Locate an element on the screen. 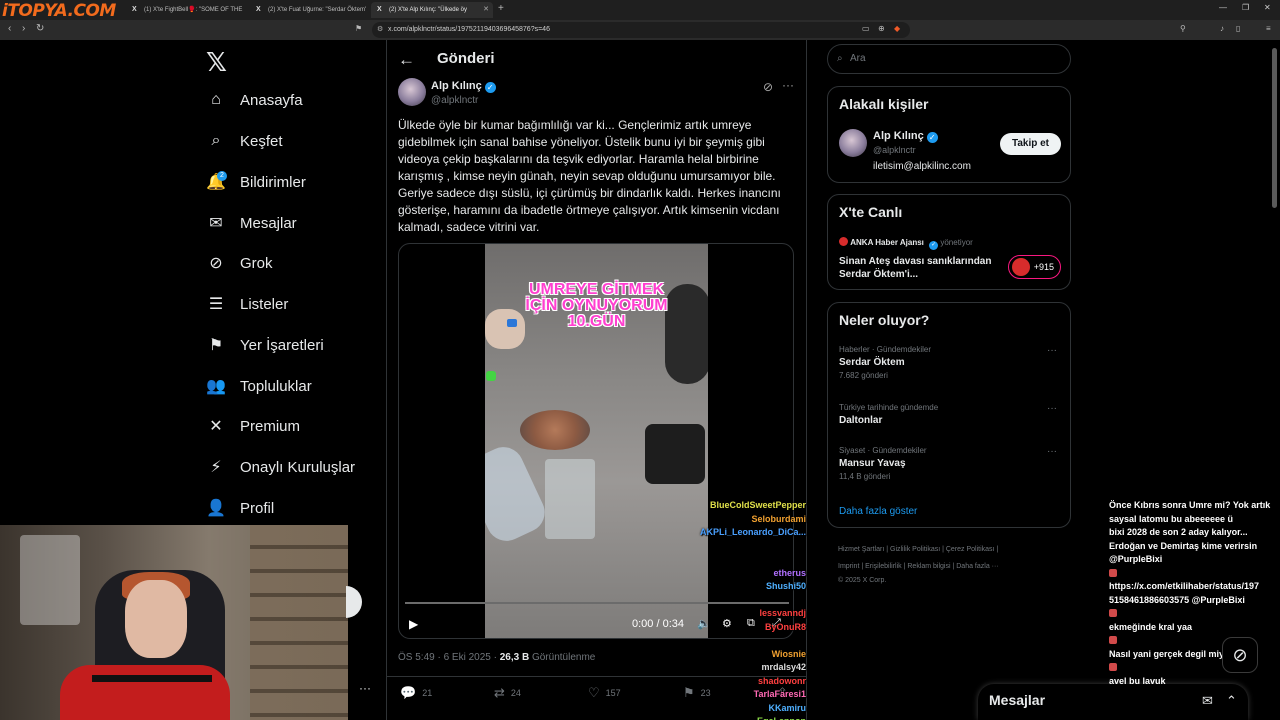 The height and width of the screenshot is (720, 1280). brave-shield-icon: ◆ is located at coordinates (897, 28).